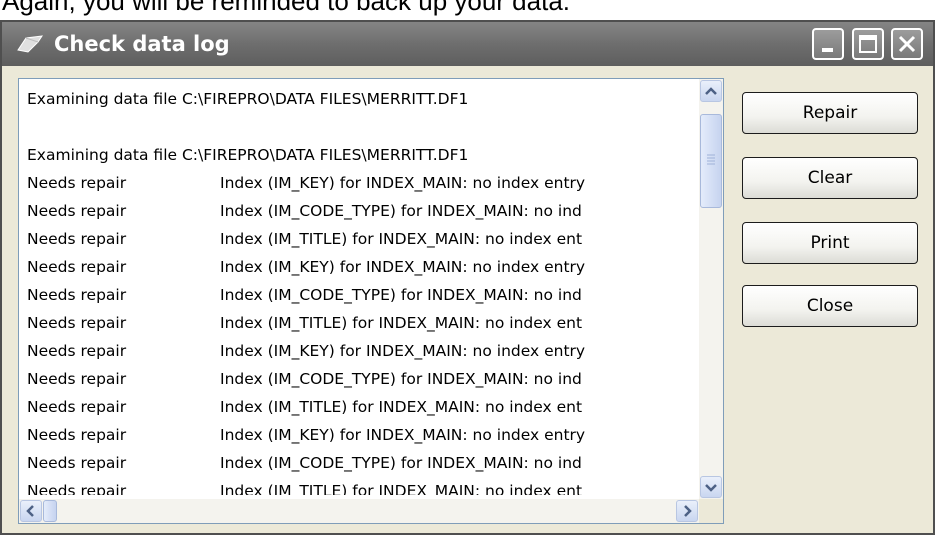 This screenshot has height=535, width=935. Describe the element at coordinates (711, 289) in the screenshot. I see `vertical-scrollbar` at that location.